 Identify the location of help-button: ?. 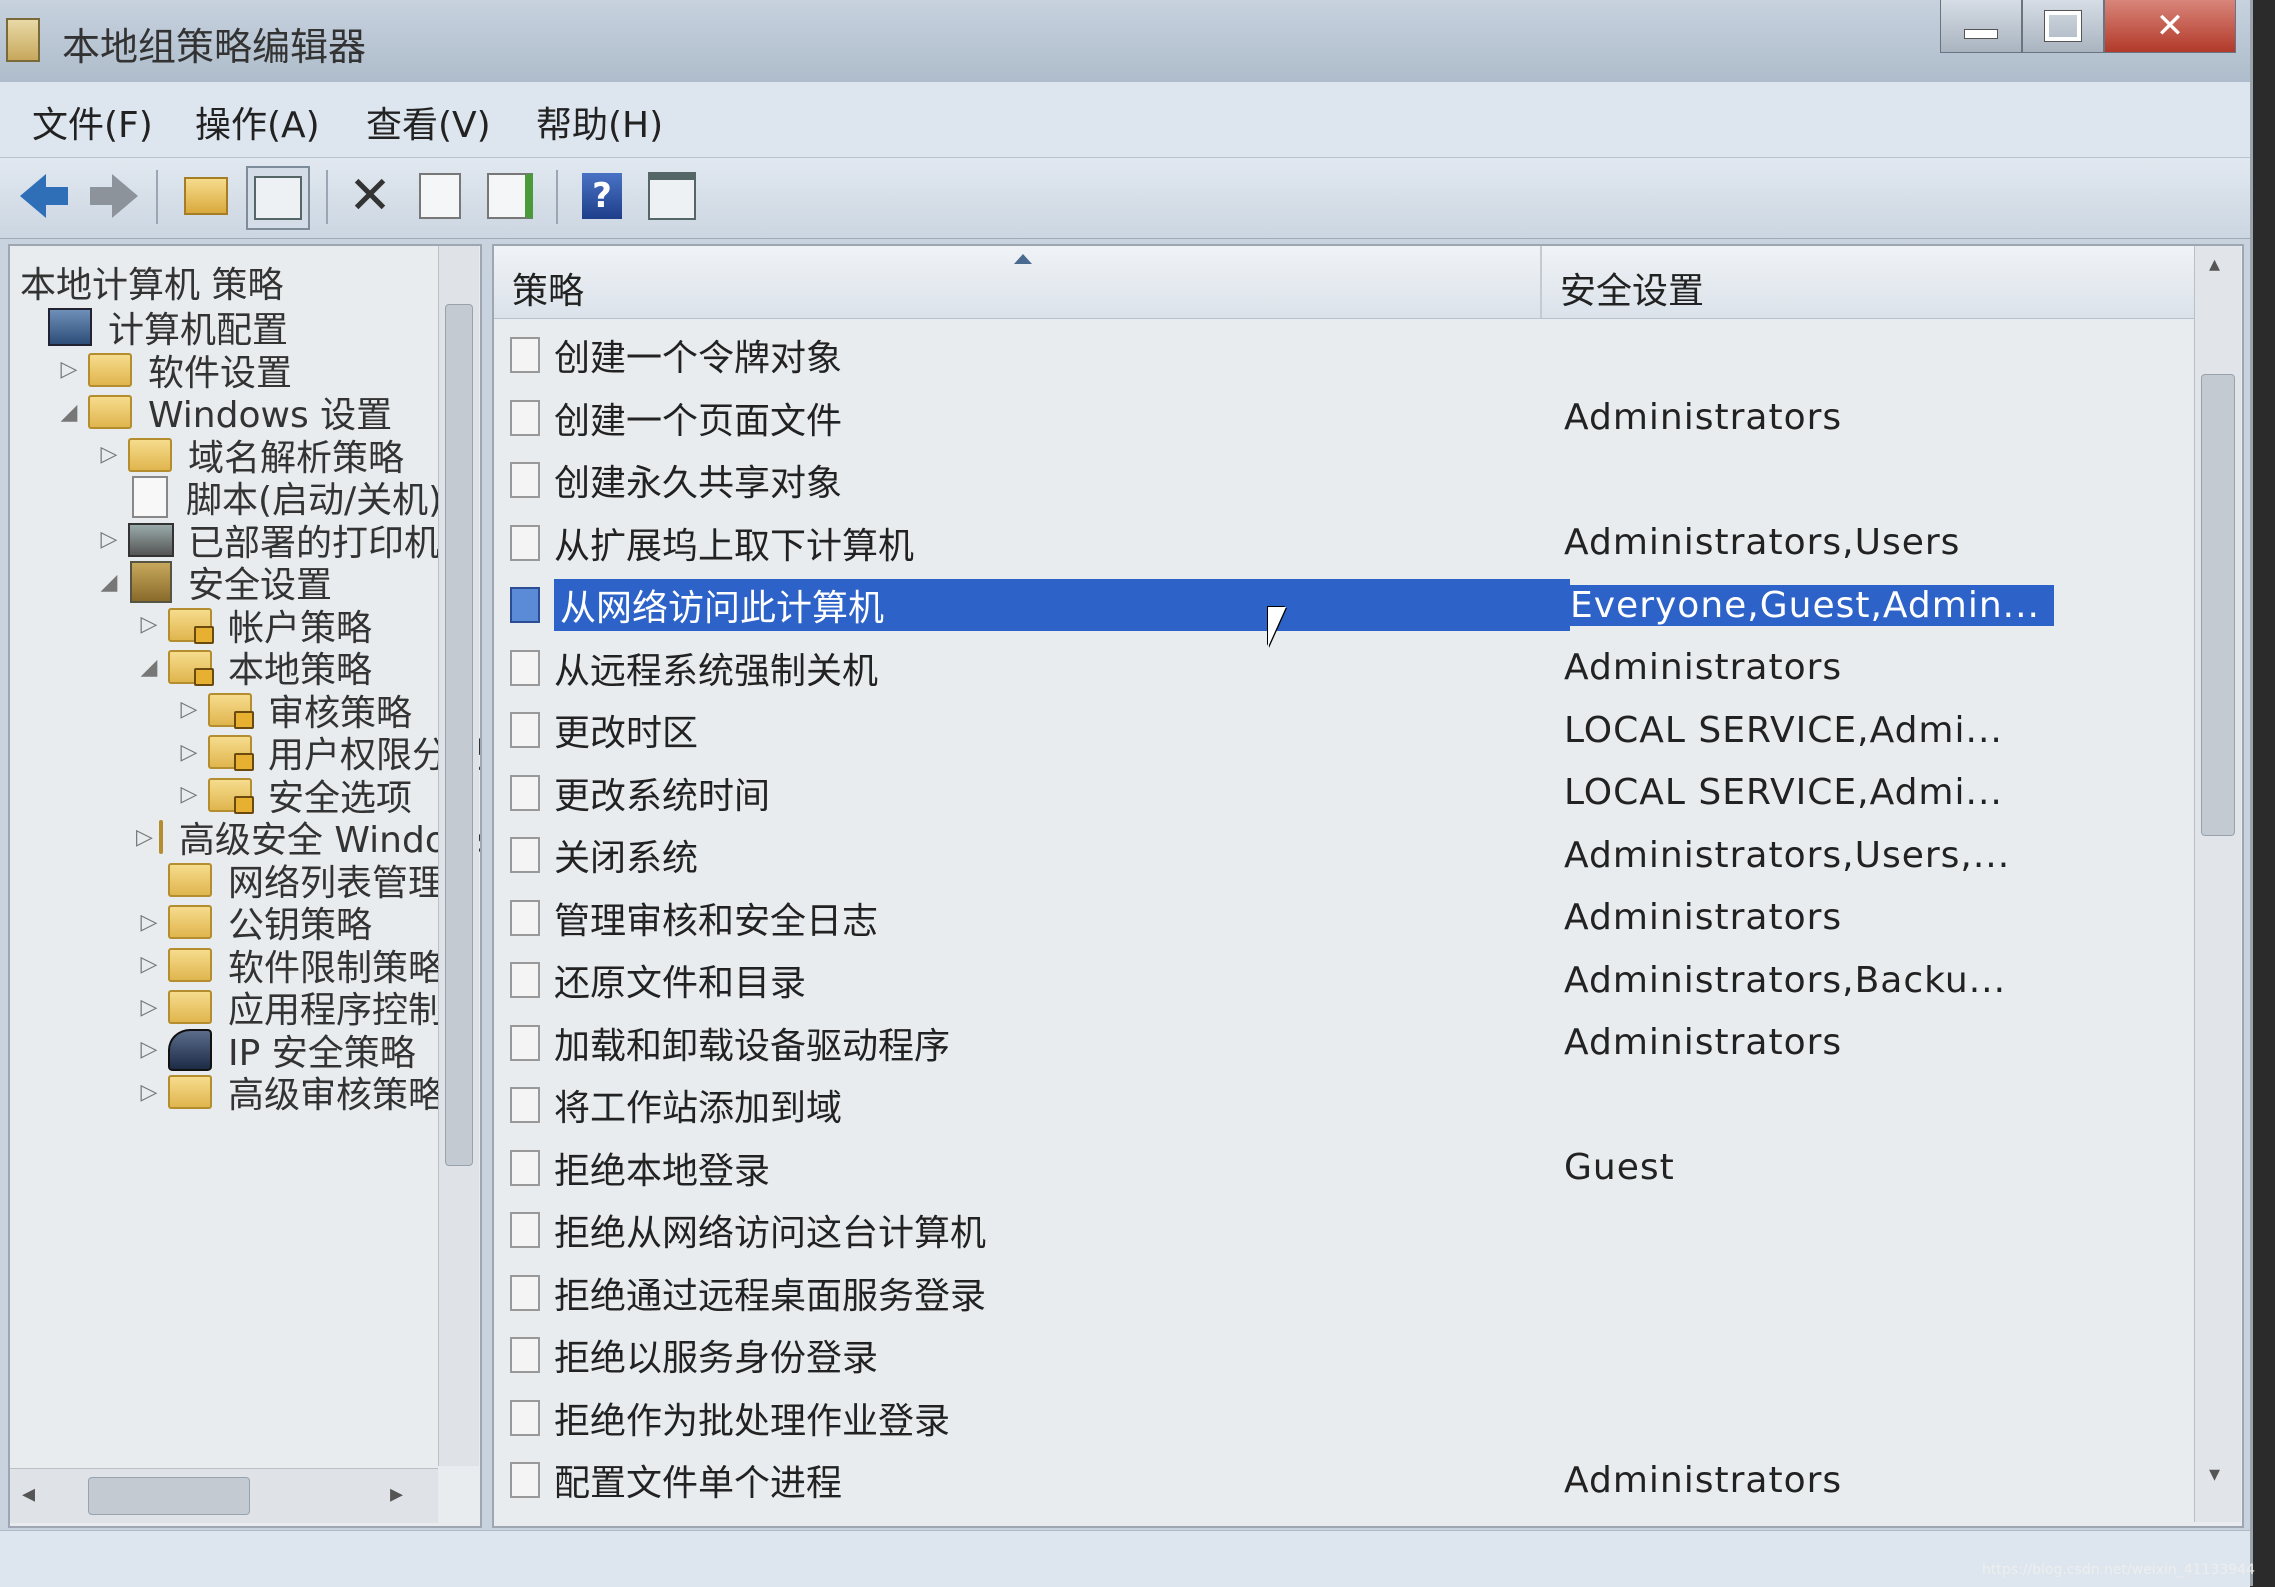
(602, 196).